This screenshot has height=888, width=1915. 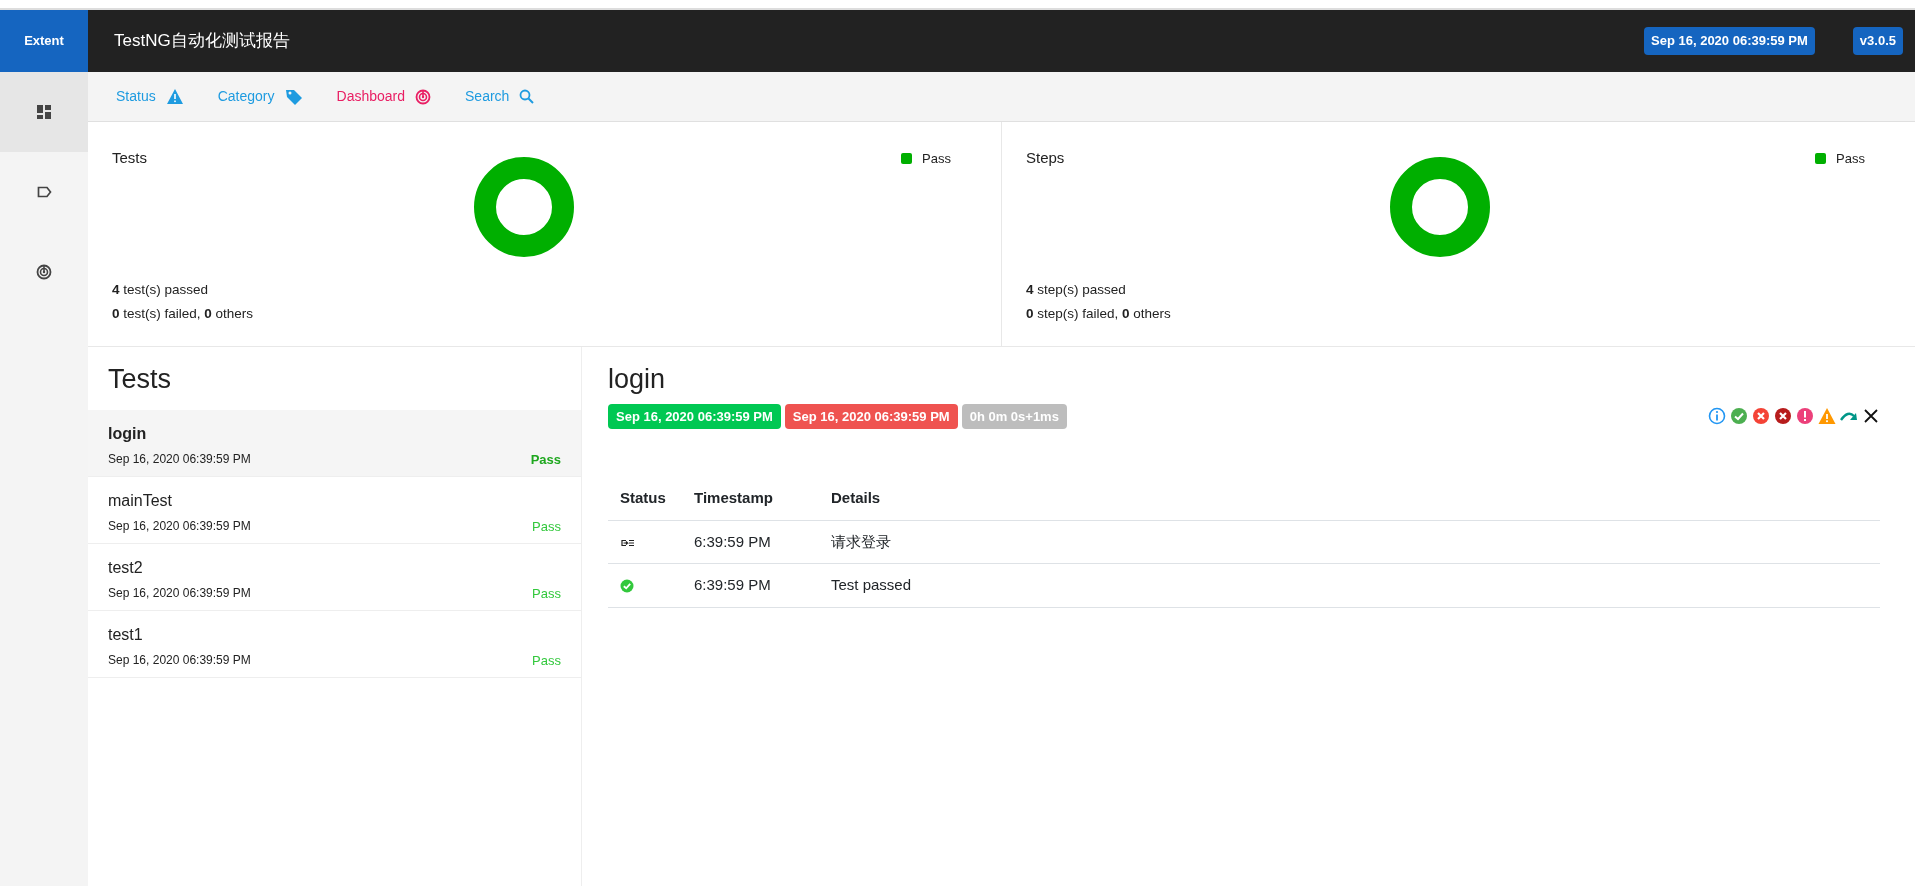 What do you see at coordinates (1805, 416) in the screenshot?
I see `exclamation-icon` at bounding box center [1805, 416].